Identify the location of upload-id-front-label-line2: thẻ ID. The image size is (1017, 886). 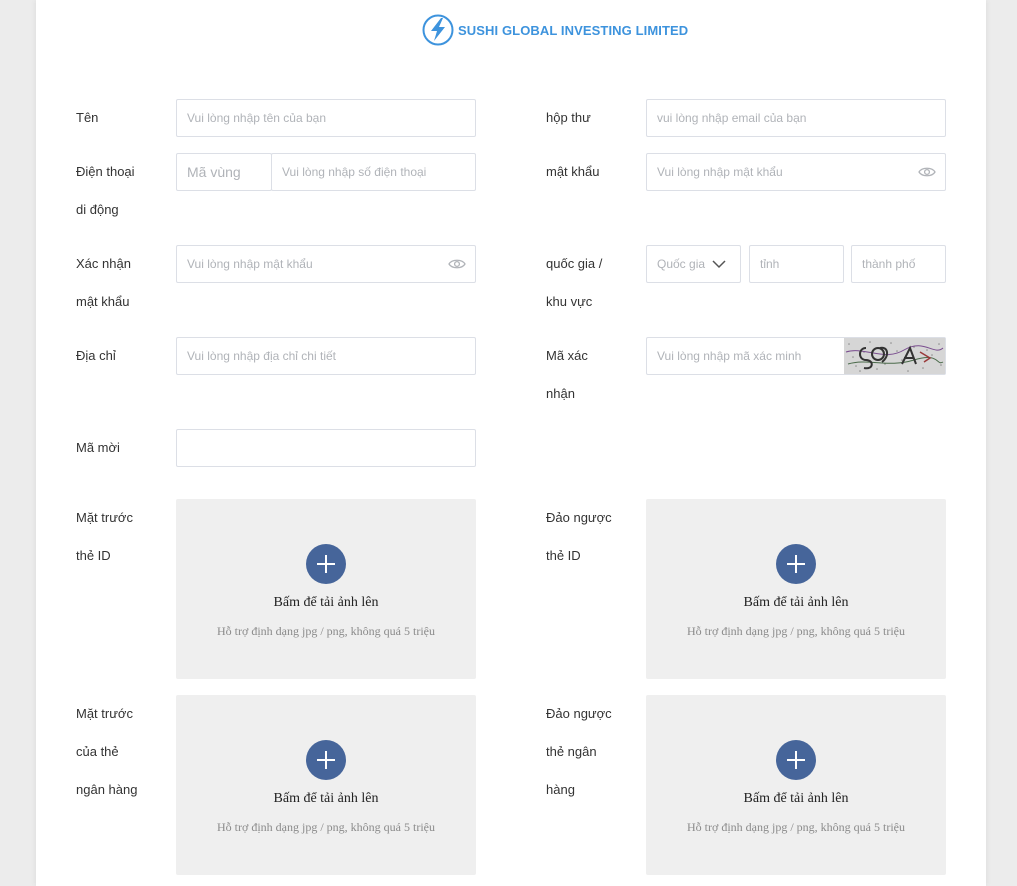
(93, 555).